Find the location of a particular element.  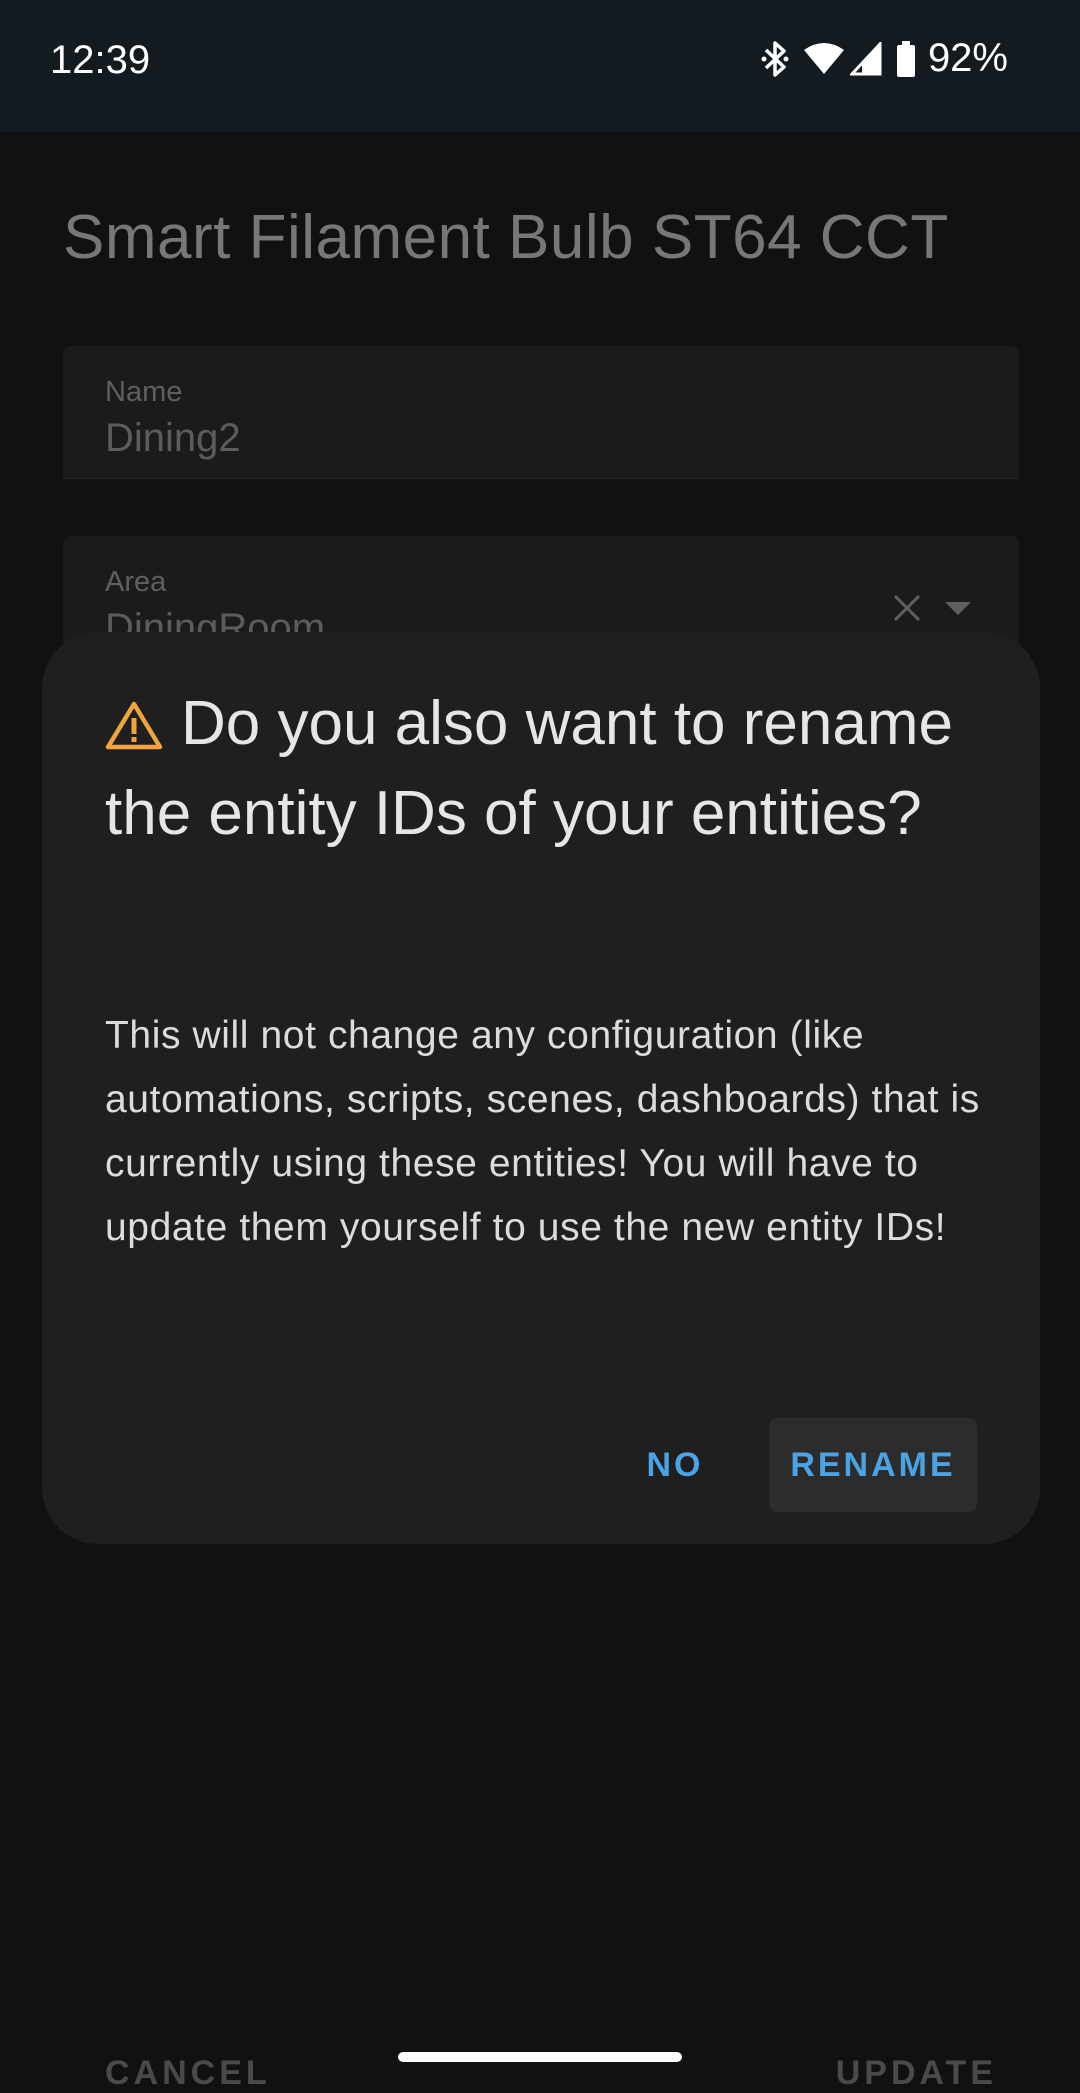

update-button: UPDATE is located at coordinates (916, 2073).